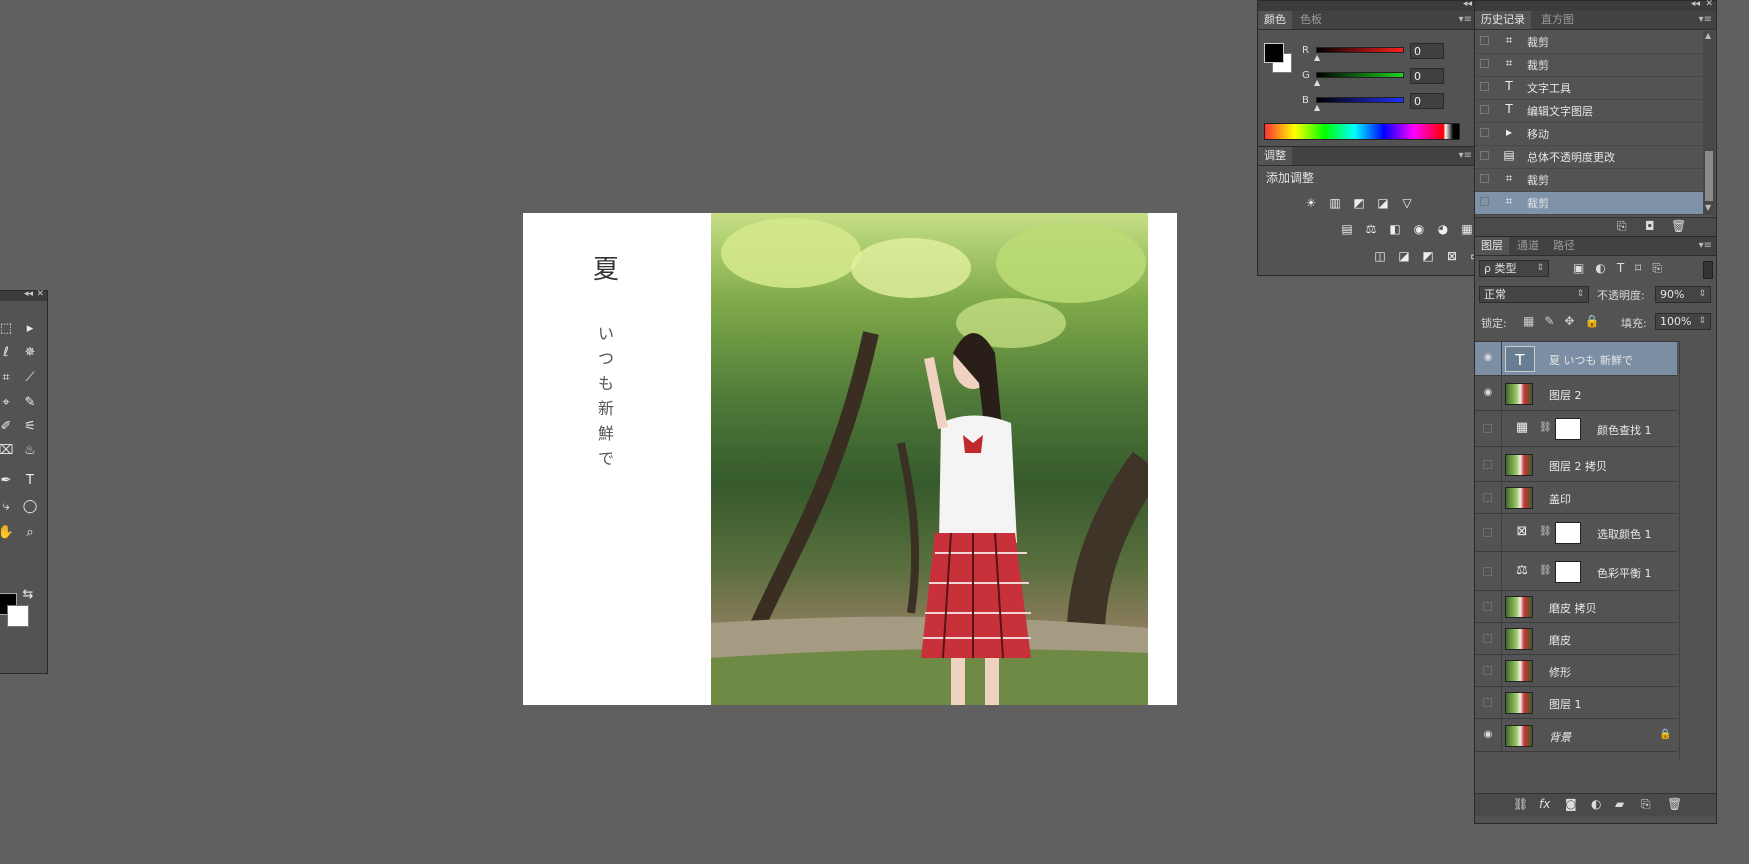 Image resolution: width=1749 pixels, height=864 pixels. I want to click on adjustment-row1-icon: ☀, so click(1311, 203).